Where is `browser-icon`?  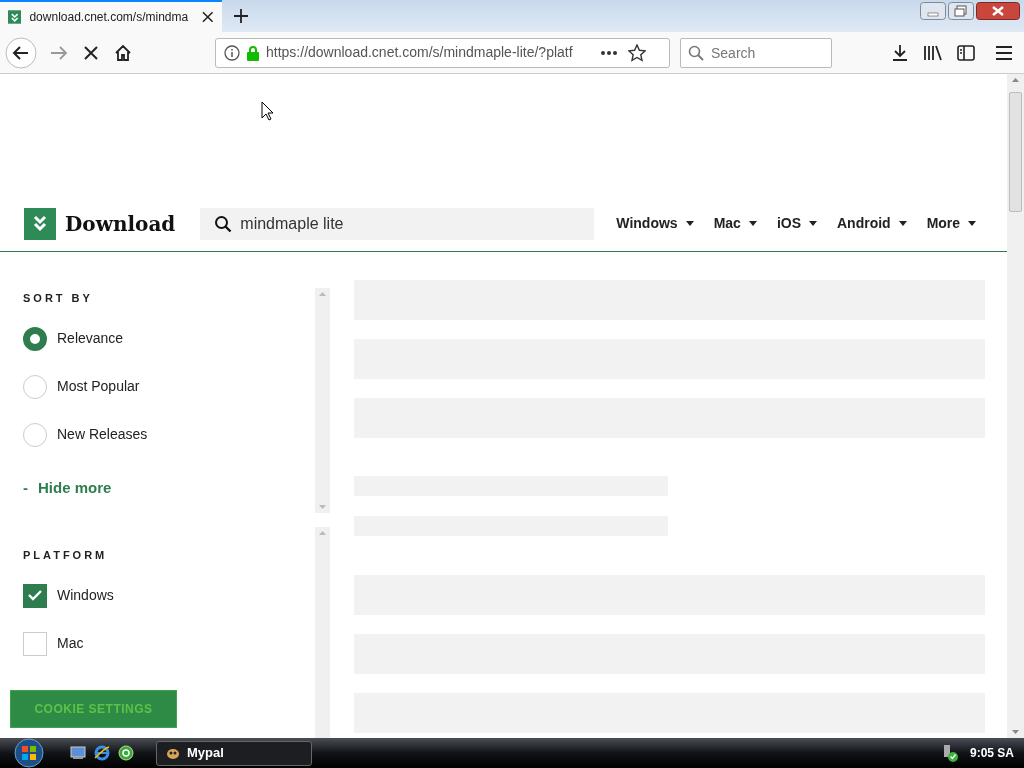
browser-icon is located at coordinates (102, 753).